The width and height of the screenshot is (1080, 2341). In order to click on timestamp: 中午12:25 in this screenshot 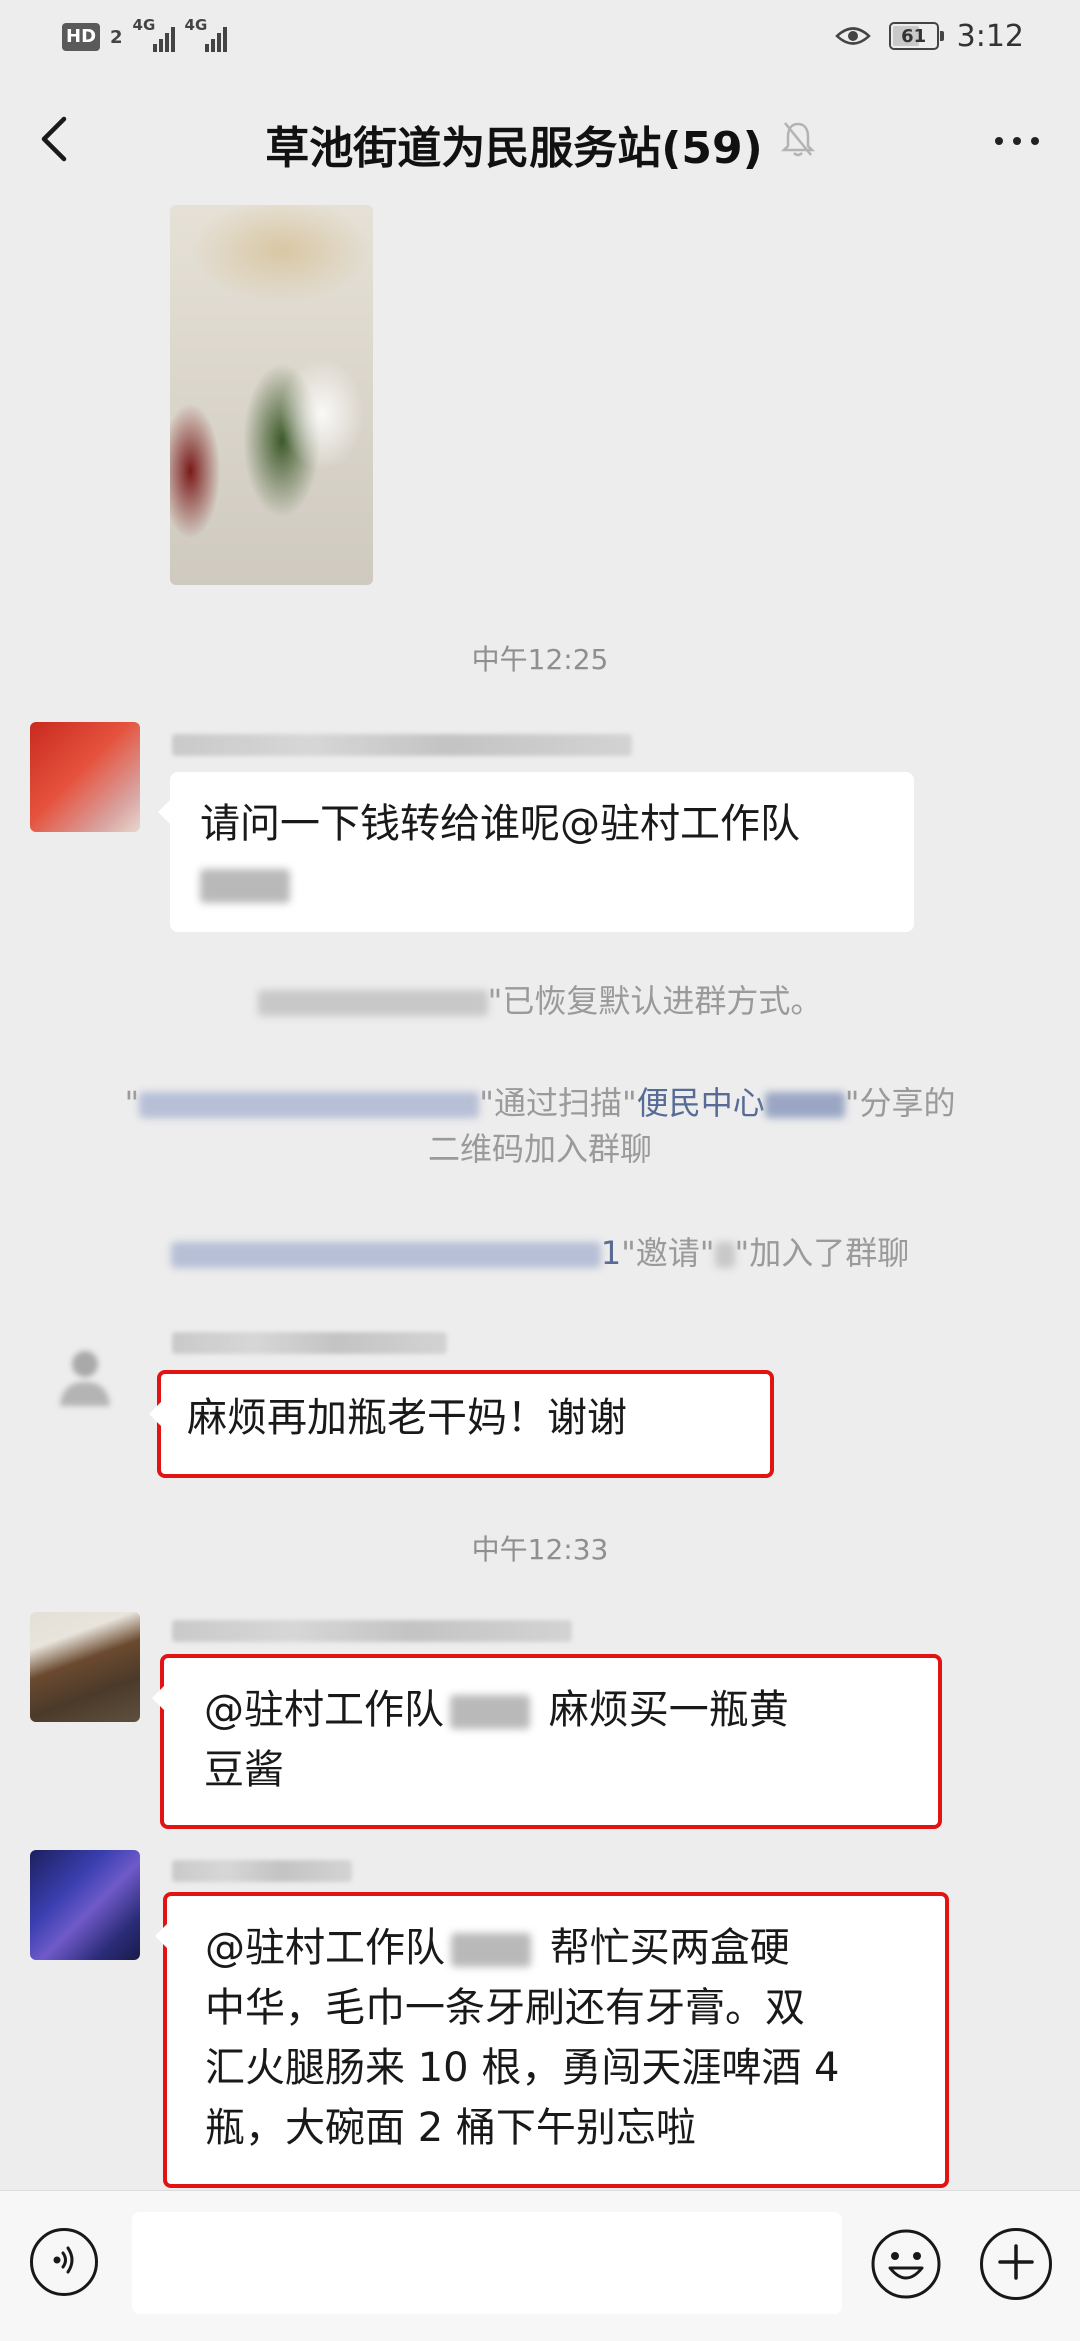, I will do `click(540, 659)`.